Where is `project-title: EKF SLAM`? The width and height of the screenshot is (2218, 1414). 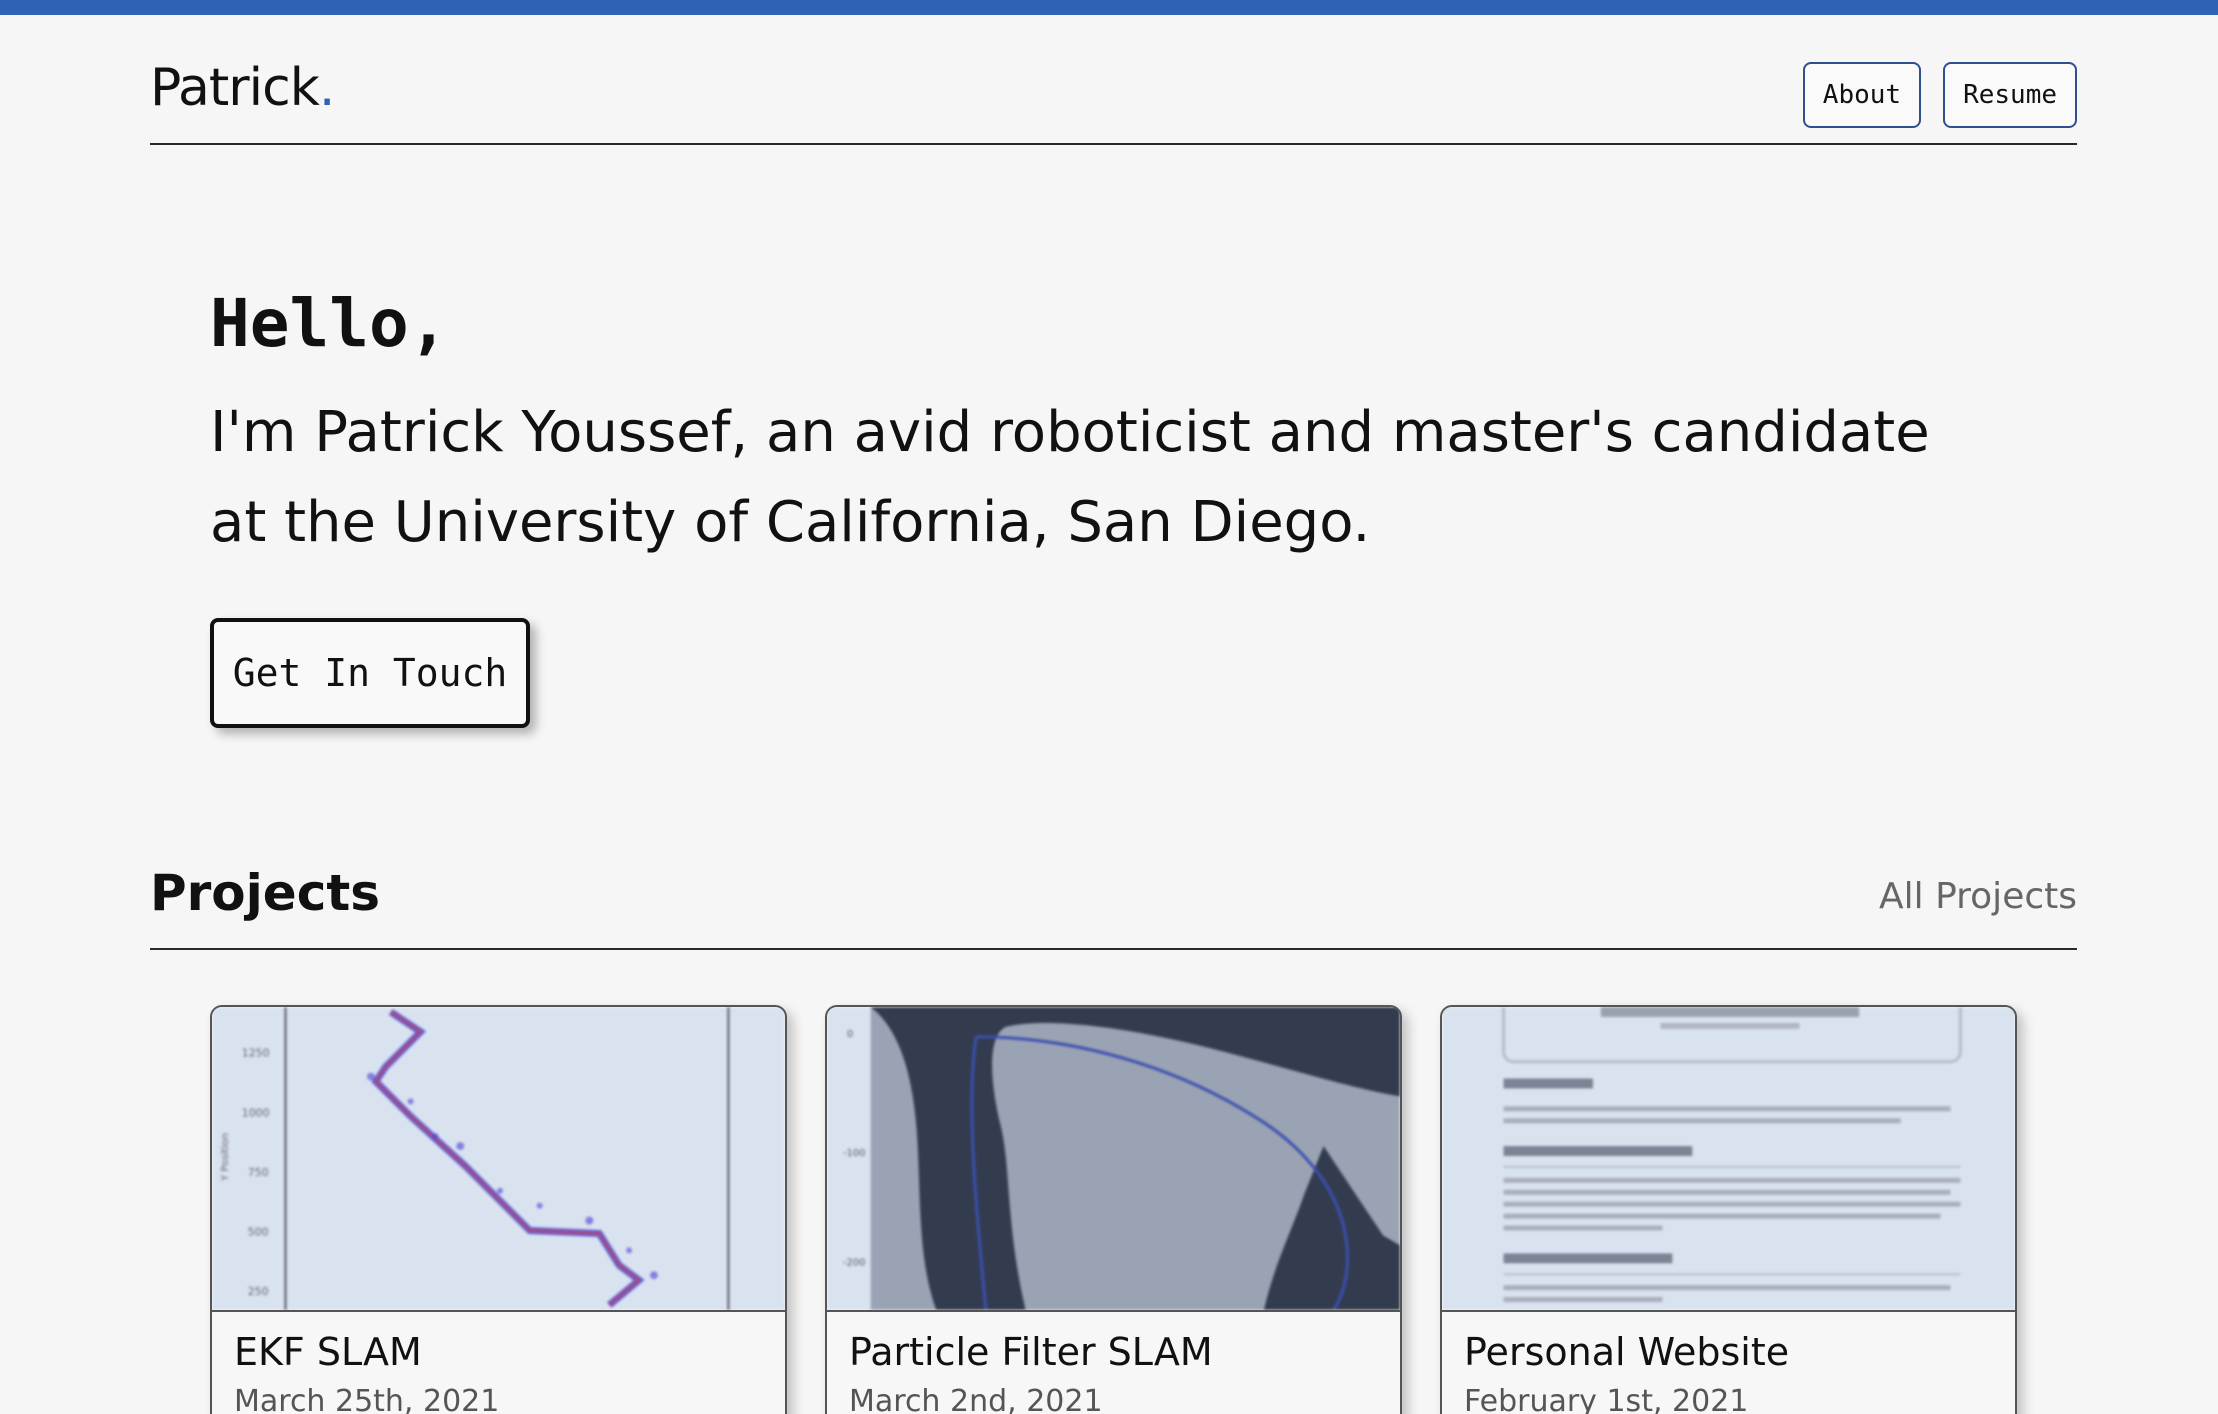 project-title: EKF SLAM is located at coordinates (328, 1352).